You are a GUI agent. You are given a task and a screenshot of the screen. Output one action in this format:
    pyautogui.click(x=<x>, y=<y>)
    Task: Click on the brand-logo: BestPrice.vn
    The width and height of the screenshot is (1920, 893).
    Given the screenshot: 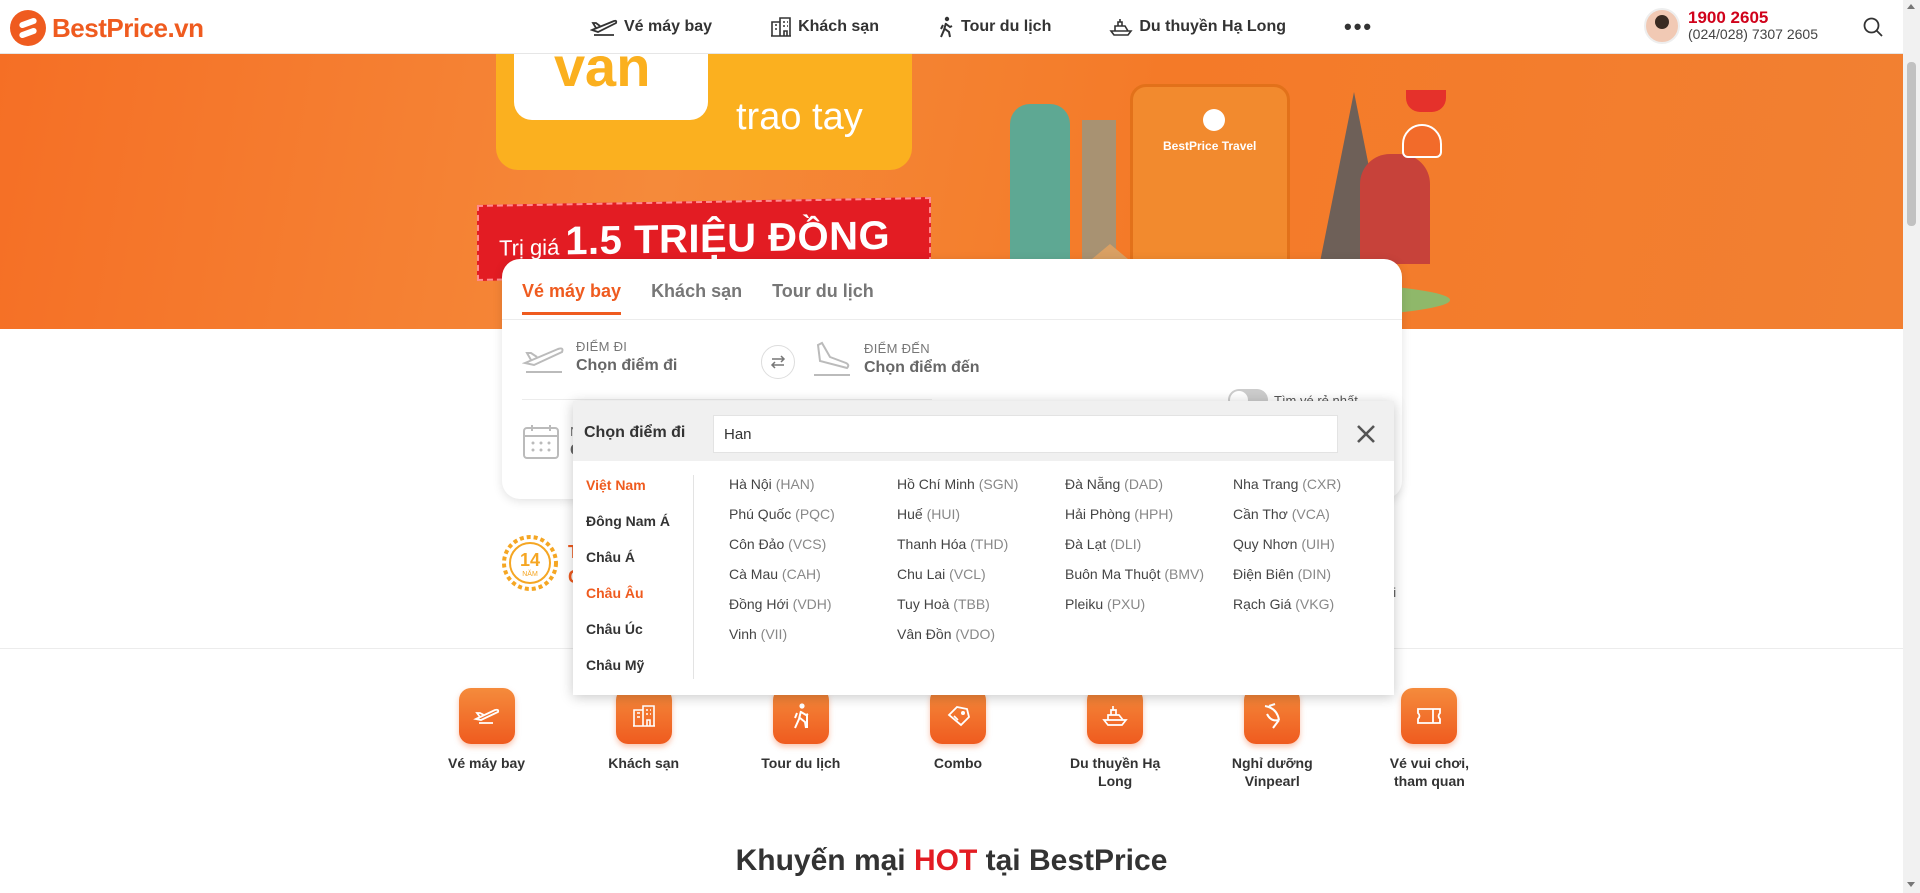 What is the action you would take?
    pyautogui.click(x=107, y=28)
    